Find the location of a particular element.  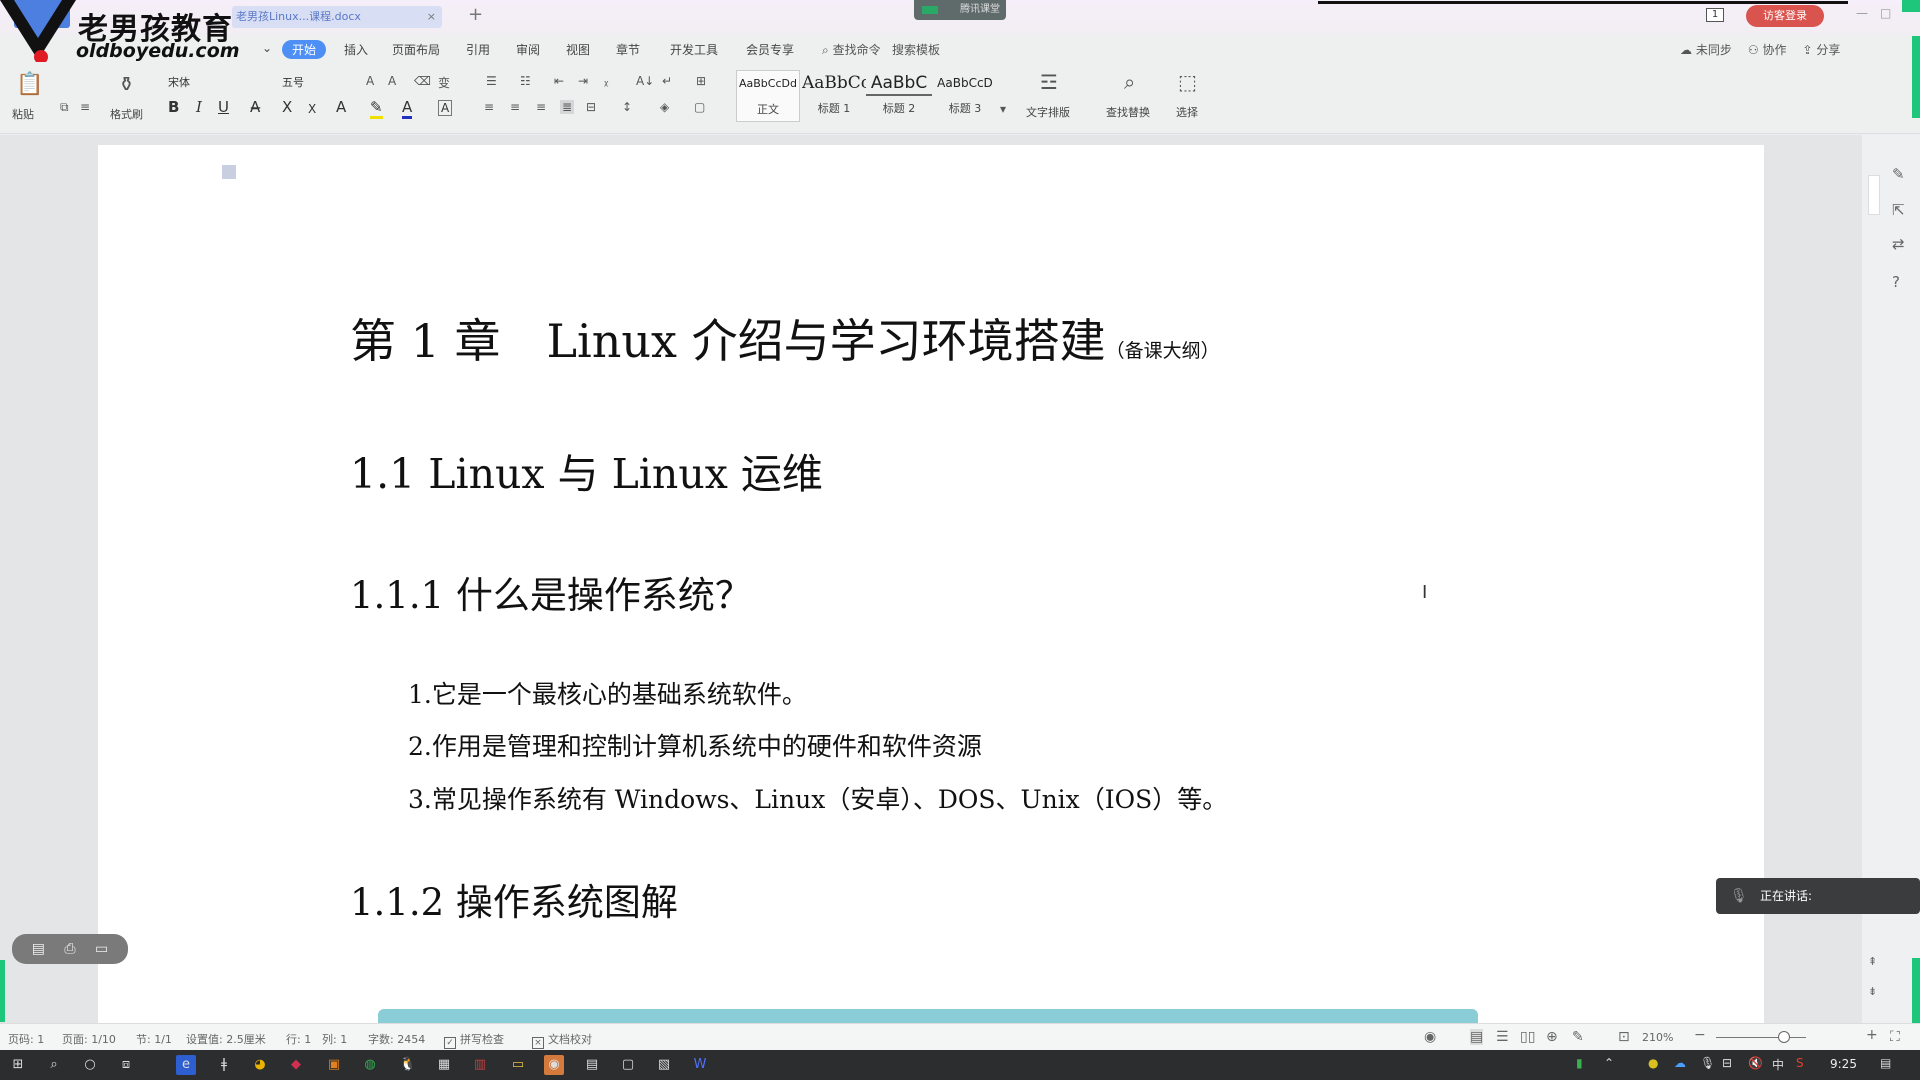

command-search: ⌕ 查找命令 搜索模板 is located at coordinates (881, 49).